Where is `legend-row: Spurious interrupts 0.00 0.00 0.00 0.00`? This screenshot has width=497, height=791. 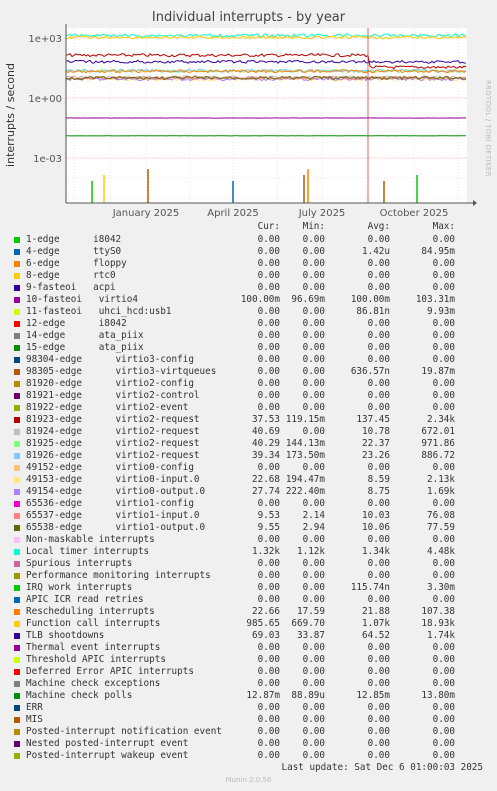
legend-row: Spurious interrupts 0.00 0.00 0.00 0.00 is located at coordinates (248, 564).